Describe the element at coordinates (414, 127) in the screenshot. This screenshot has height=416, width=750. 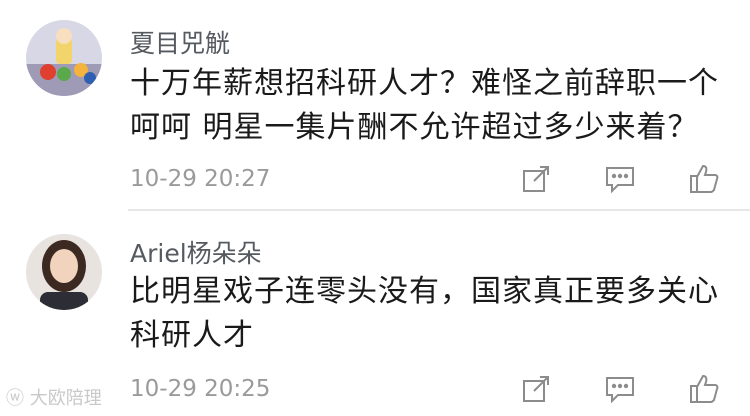
I see `comment-text-line: 呵呵 明星一集片酬不允许超过多少来着？` at that location.